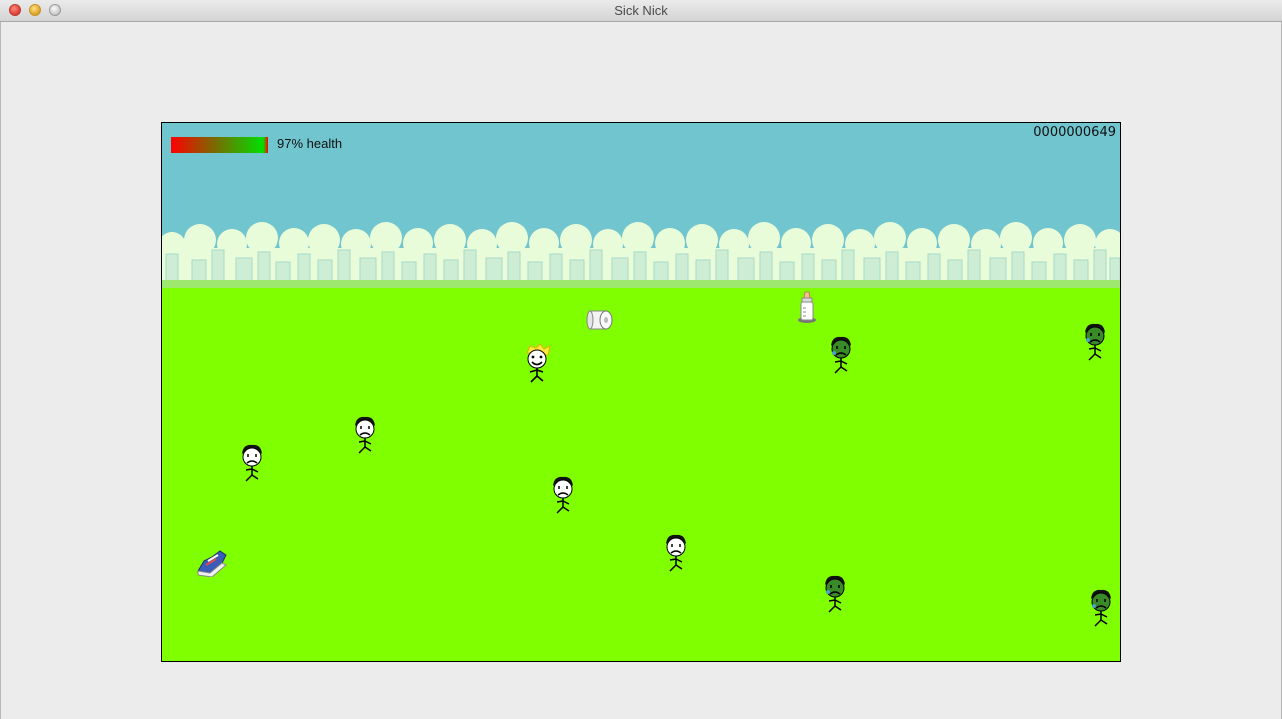 This screenshot has height=719, width=1282. What do you see at coordinates (219, 145) in the screenshot?
I see `health-bar` at bounding box center [219, 145].